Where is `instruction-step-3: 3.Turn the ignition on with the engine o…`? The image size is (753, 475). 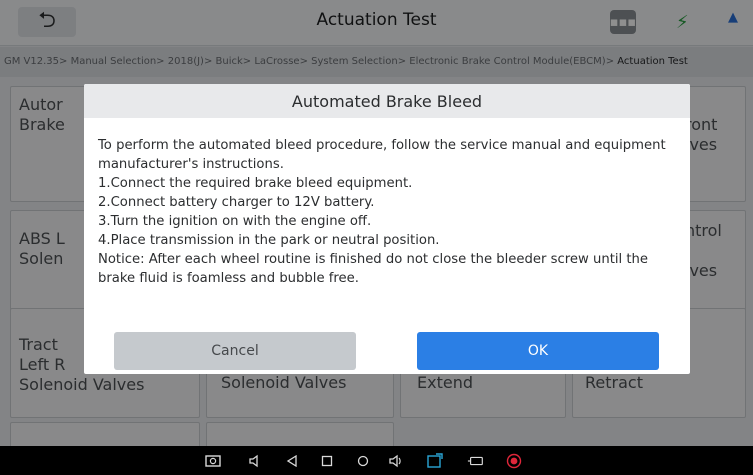 instruction-step-3: 3.Turn the ignition on with the engine o… is located at coordinates (235, 221).